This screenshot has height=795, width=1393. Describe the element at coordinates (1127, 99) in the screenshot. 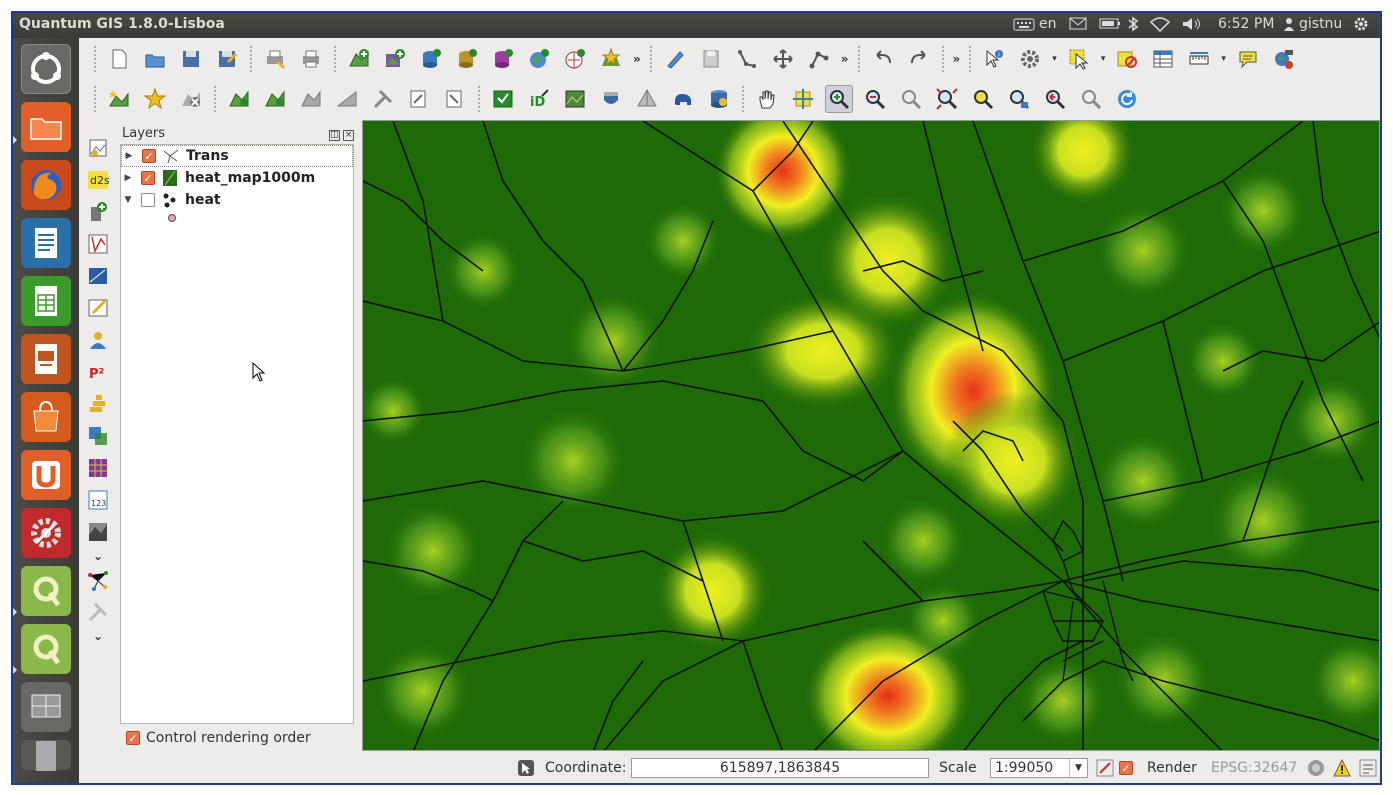

I see `refresh-button` at that location.